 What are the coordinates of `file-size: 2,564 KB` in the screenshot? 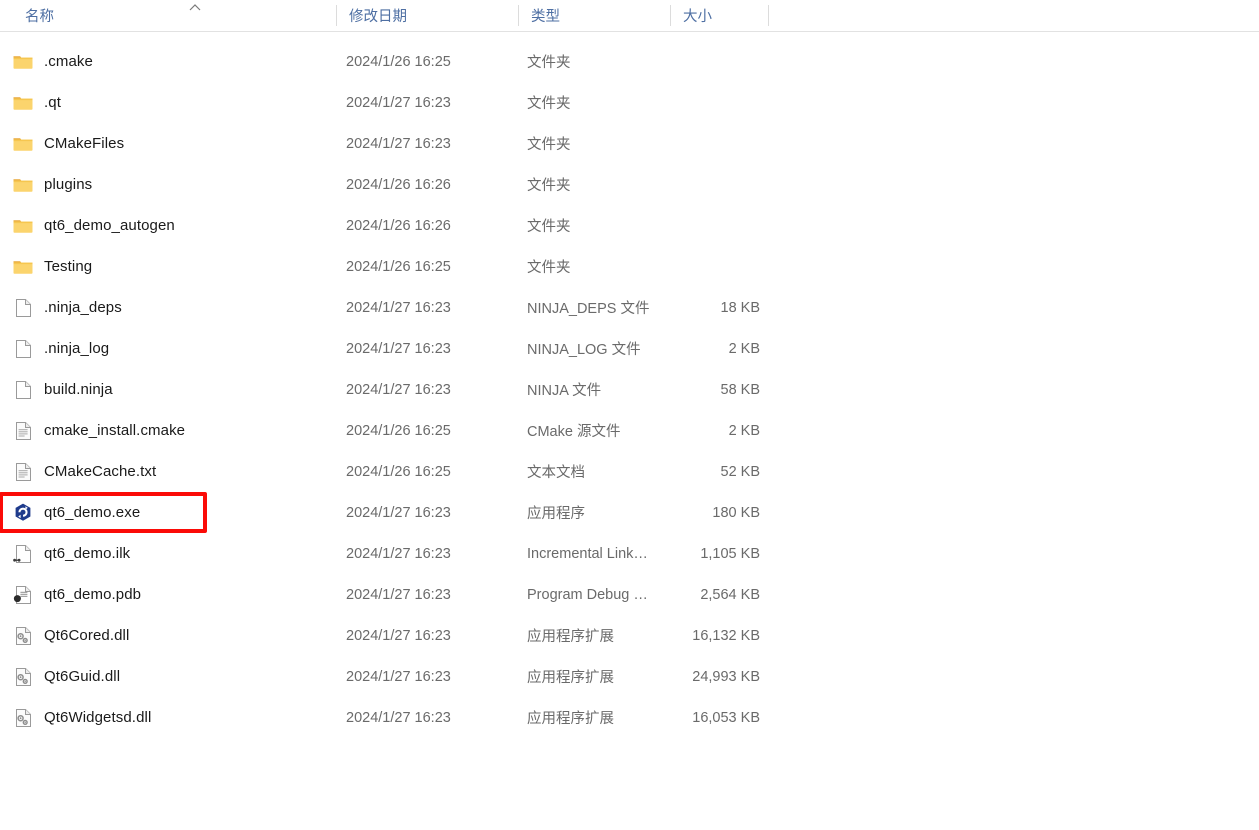 It's located at (730, 594).